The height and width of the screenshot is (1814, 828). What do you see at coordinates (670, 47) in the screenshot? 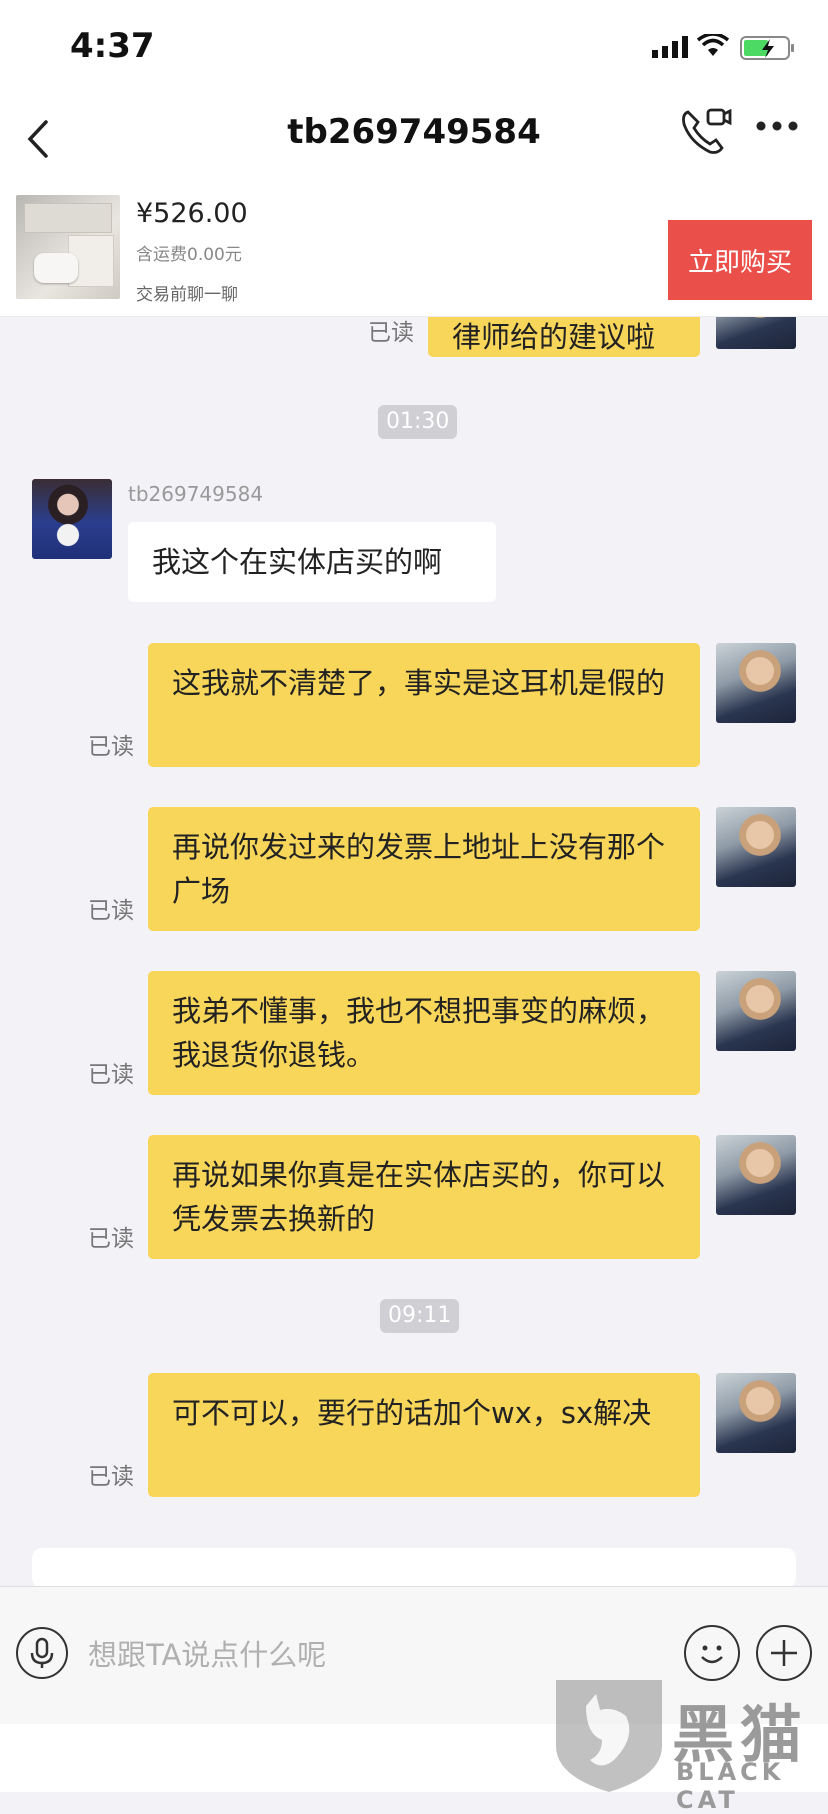
I see `cellular-signal-icon` at bounding box center [670, 47].